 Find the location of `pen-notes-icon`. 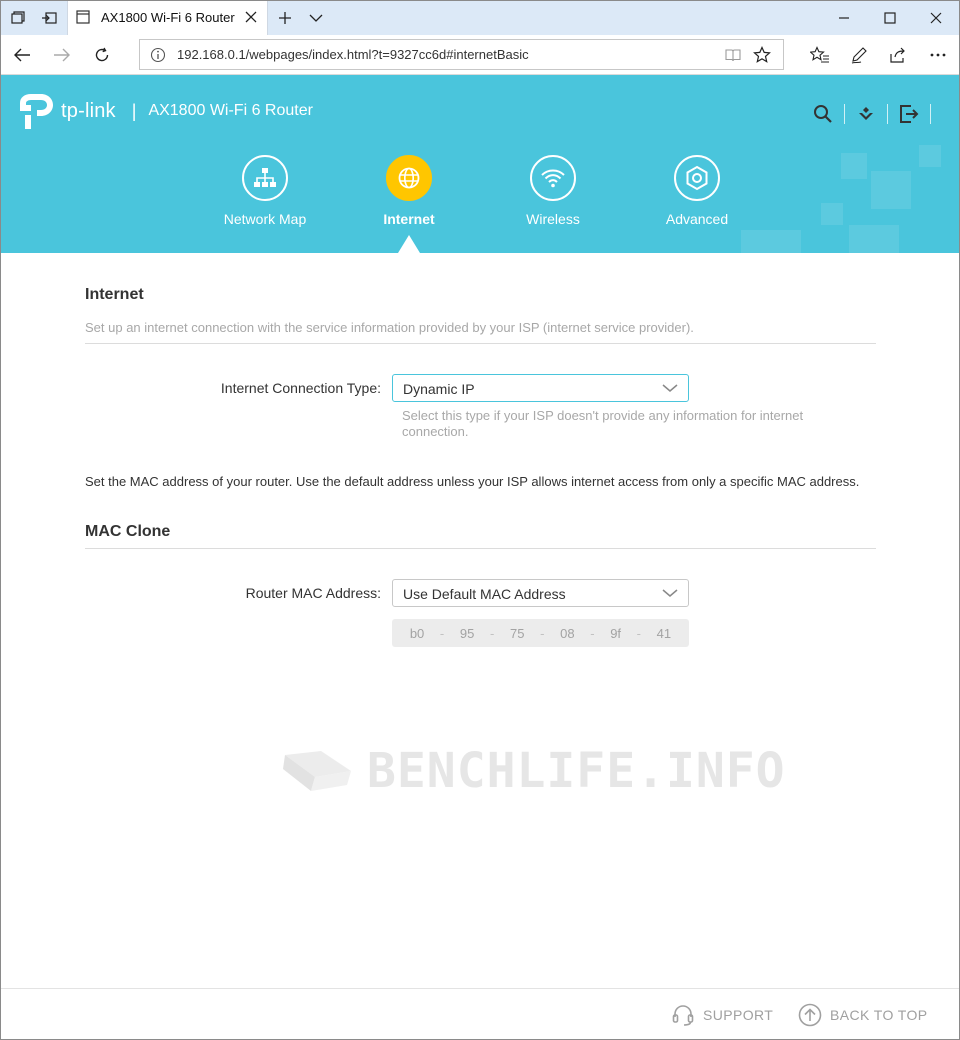

pen-notes-icon is located at coordinates (859, 55).